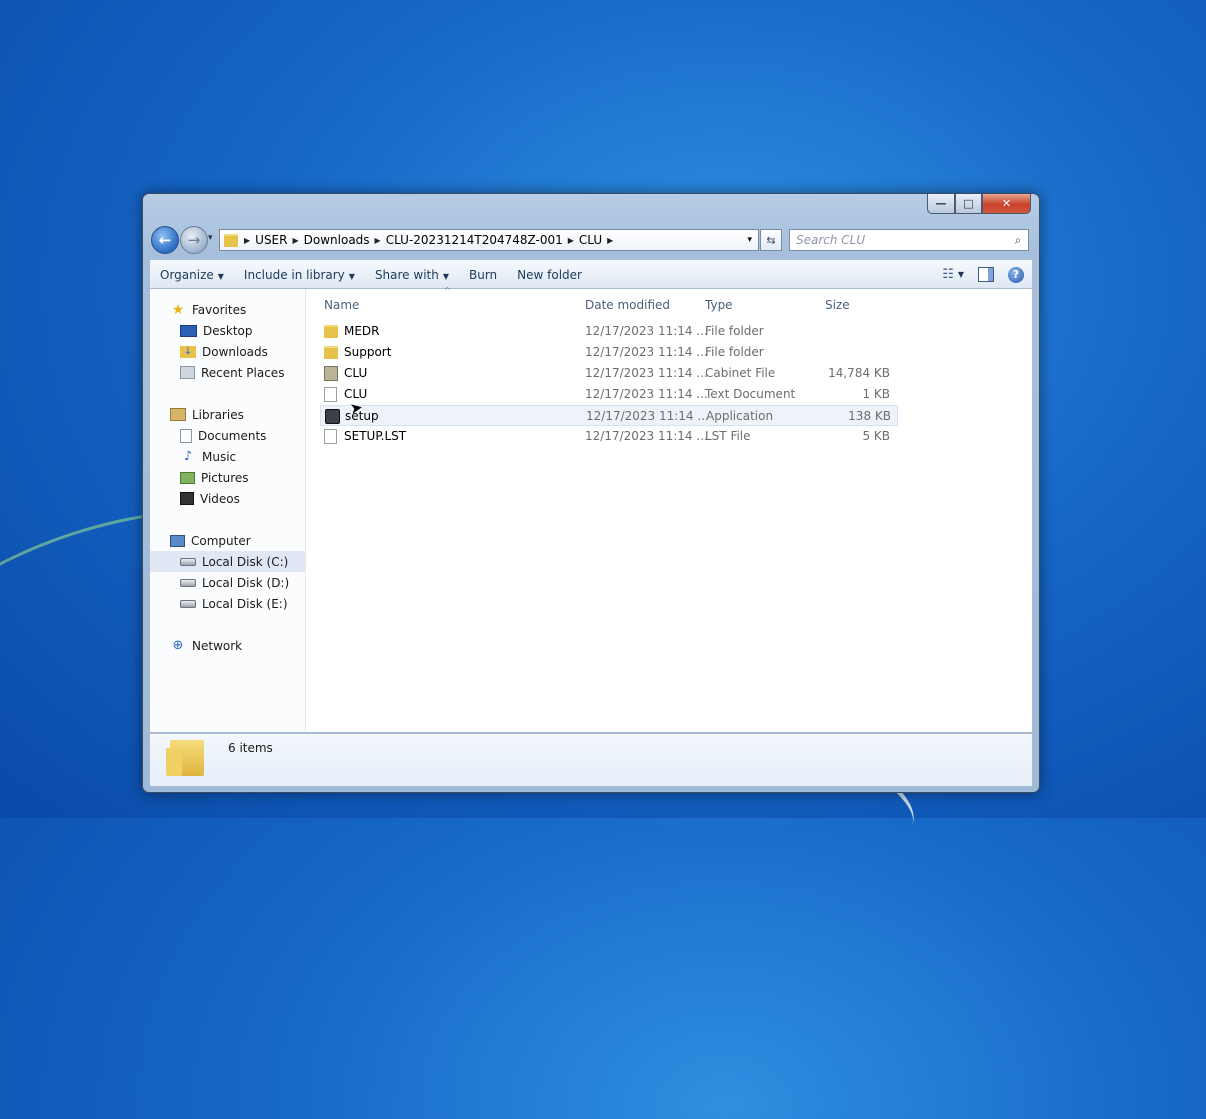  I want to click on cabinet-file-icon, so click(331, 375).